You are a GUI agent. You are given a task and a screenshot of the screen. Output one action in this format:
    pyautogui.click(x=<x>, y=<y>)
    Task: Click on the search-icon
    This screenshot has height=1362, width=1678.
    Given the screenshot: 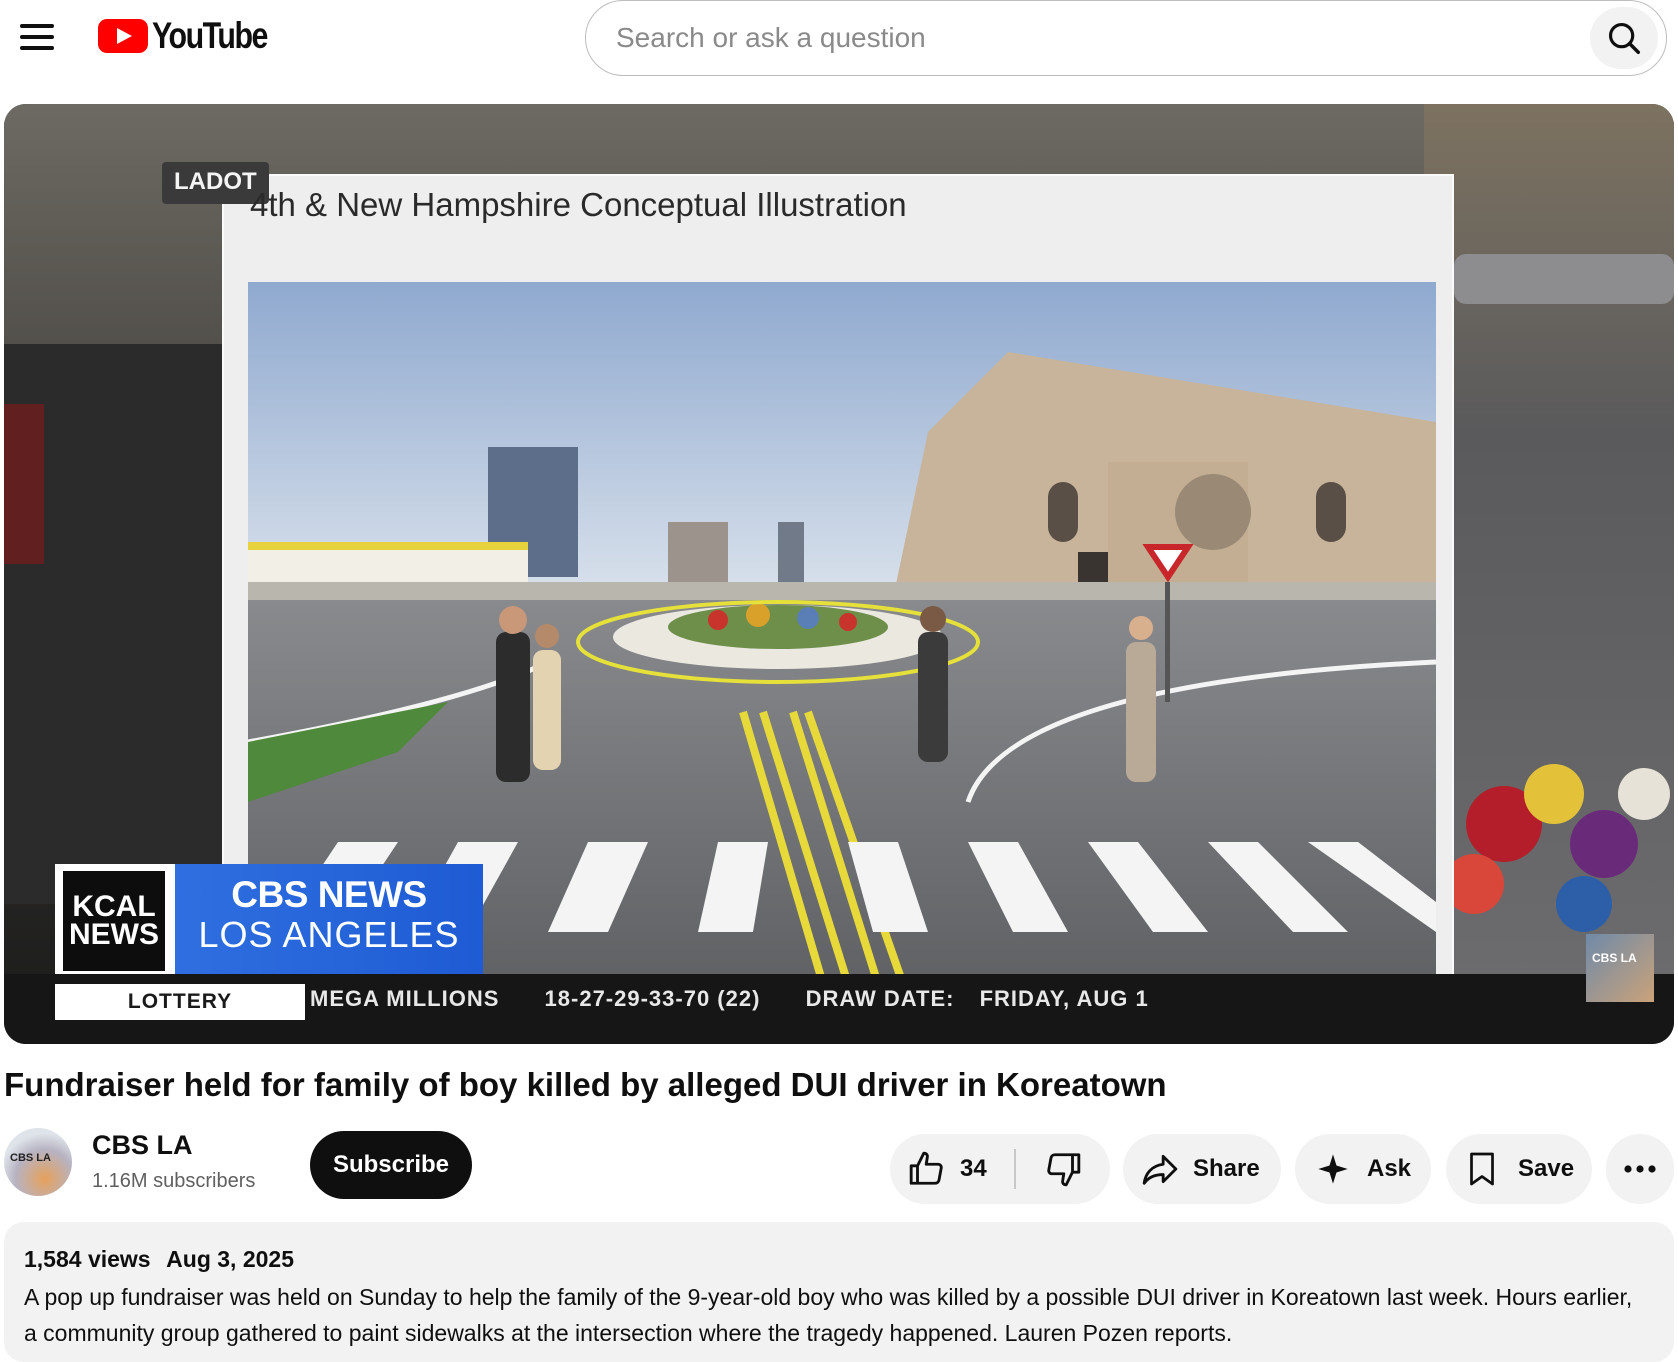 What is the action you would take?
    pyautogui.click(x=1624, y=38)
    